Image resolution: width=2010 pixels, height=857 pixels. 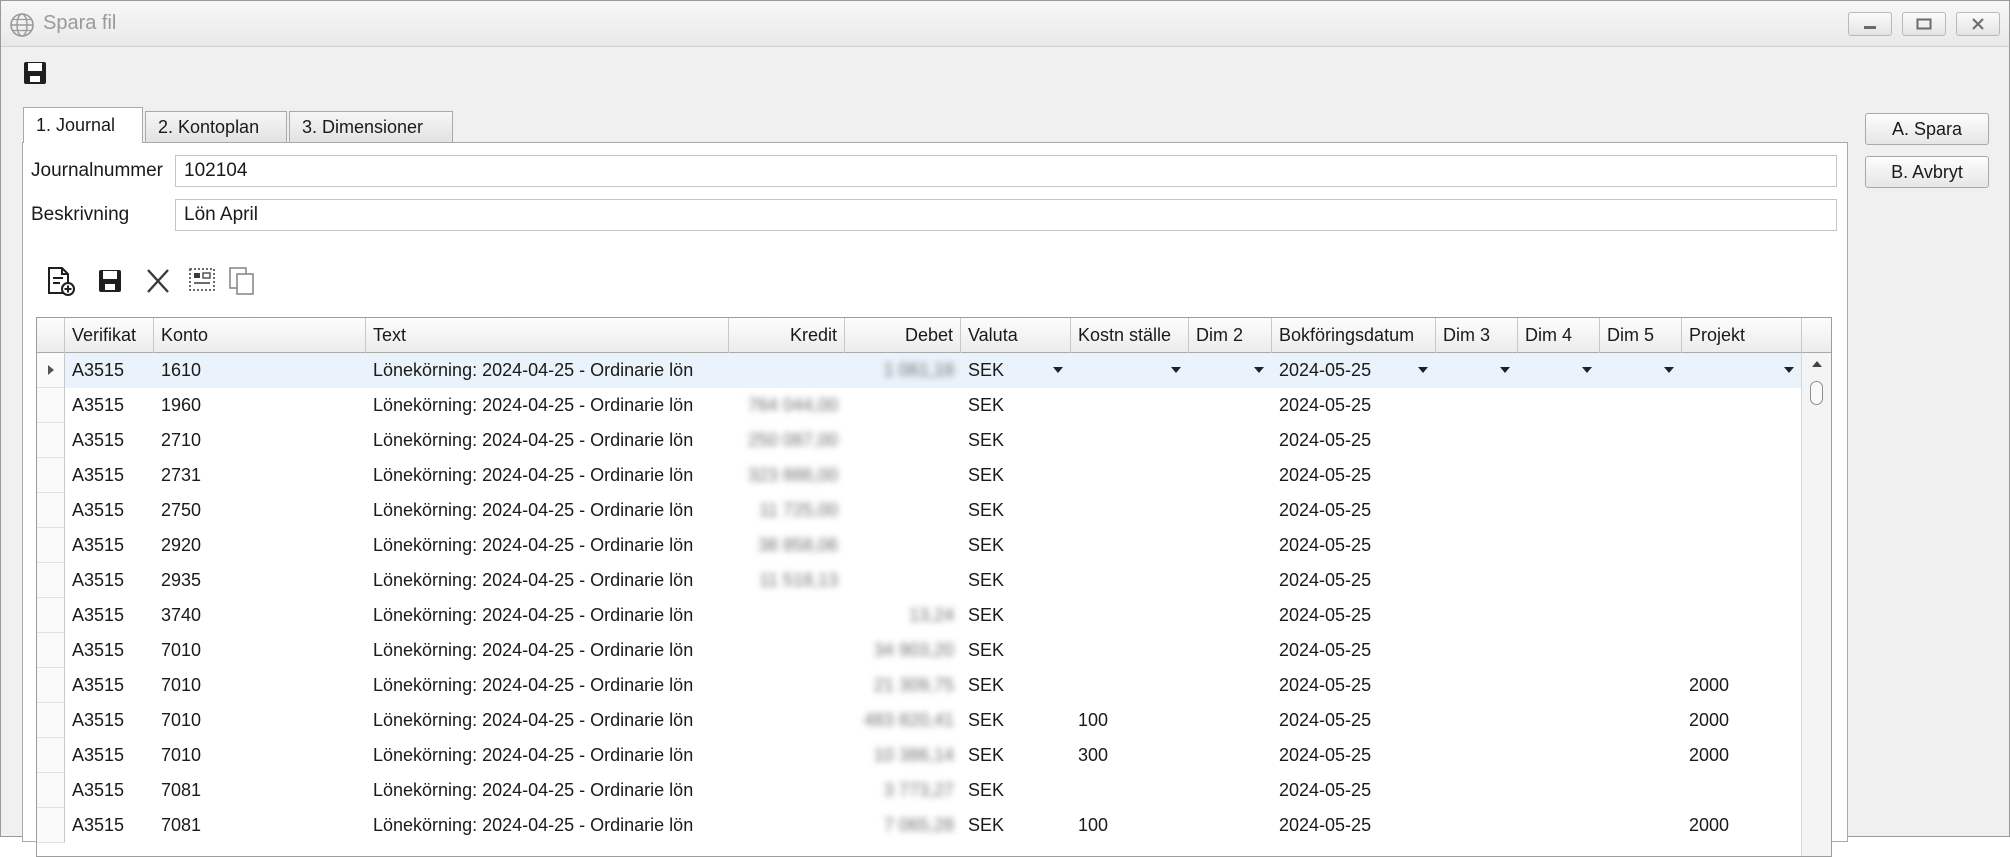 What do you see at coordinates (260, 615) in the screenshot?
I see `cell-konto: 3740` at bounding box center [260, 615].